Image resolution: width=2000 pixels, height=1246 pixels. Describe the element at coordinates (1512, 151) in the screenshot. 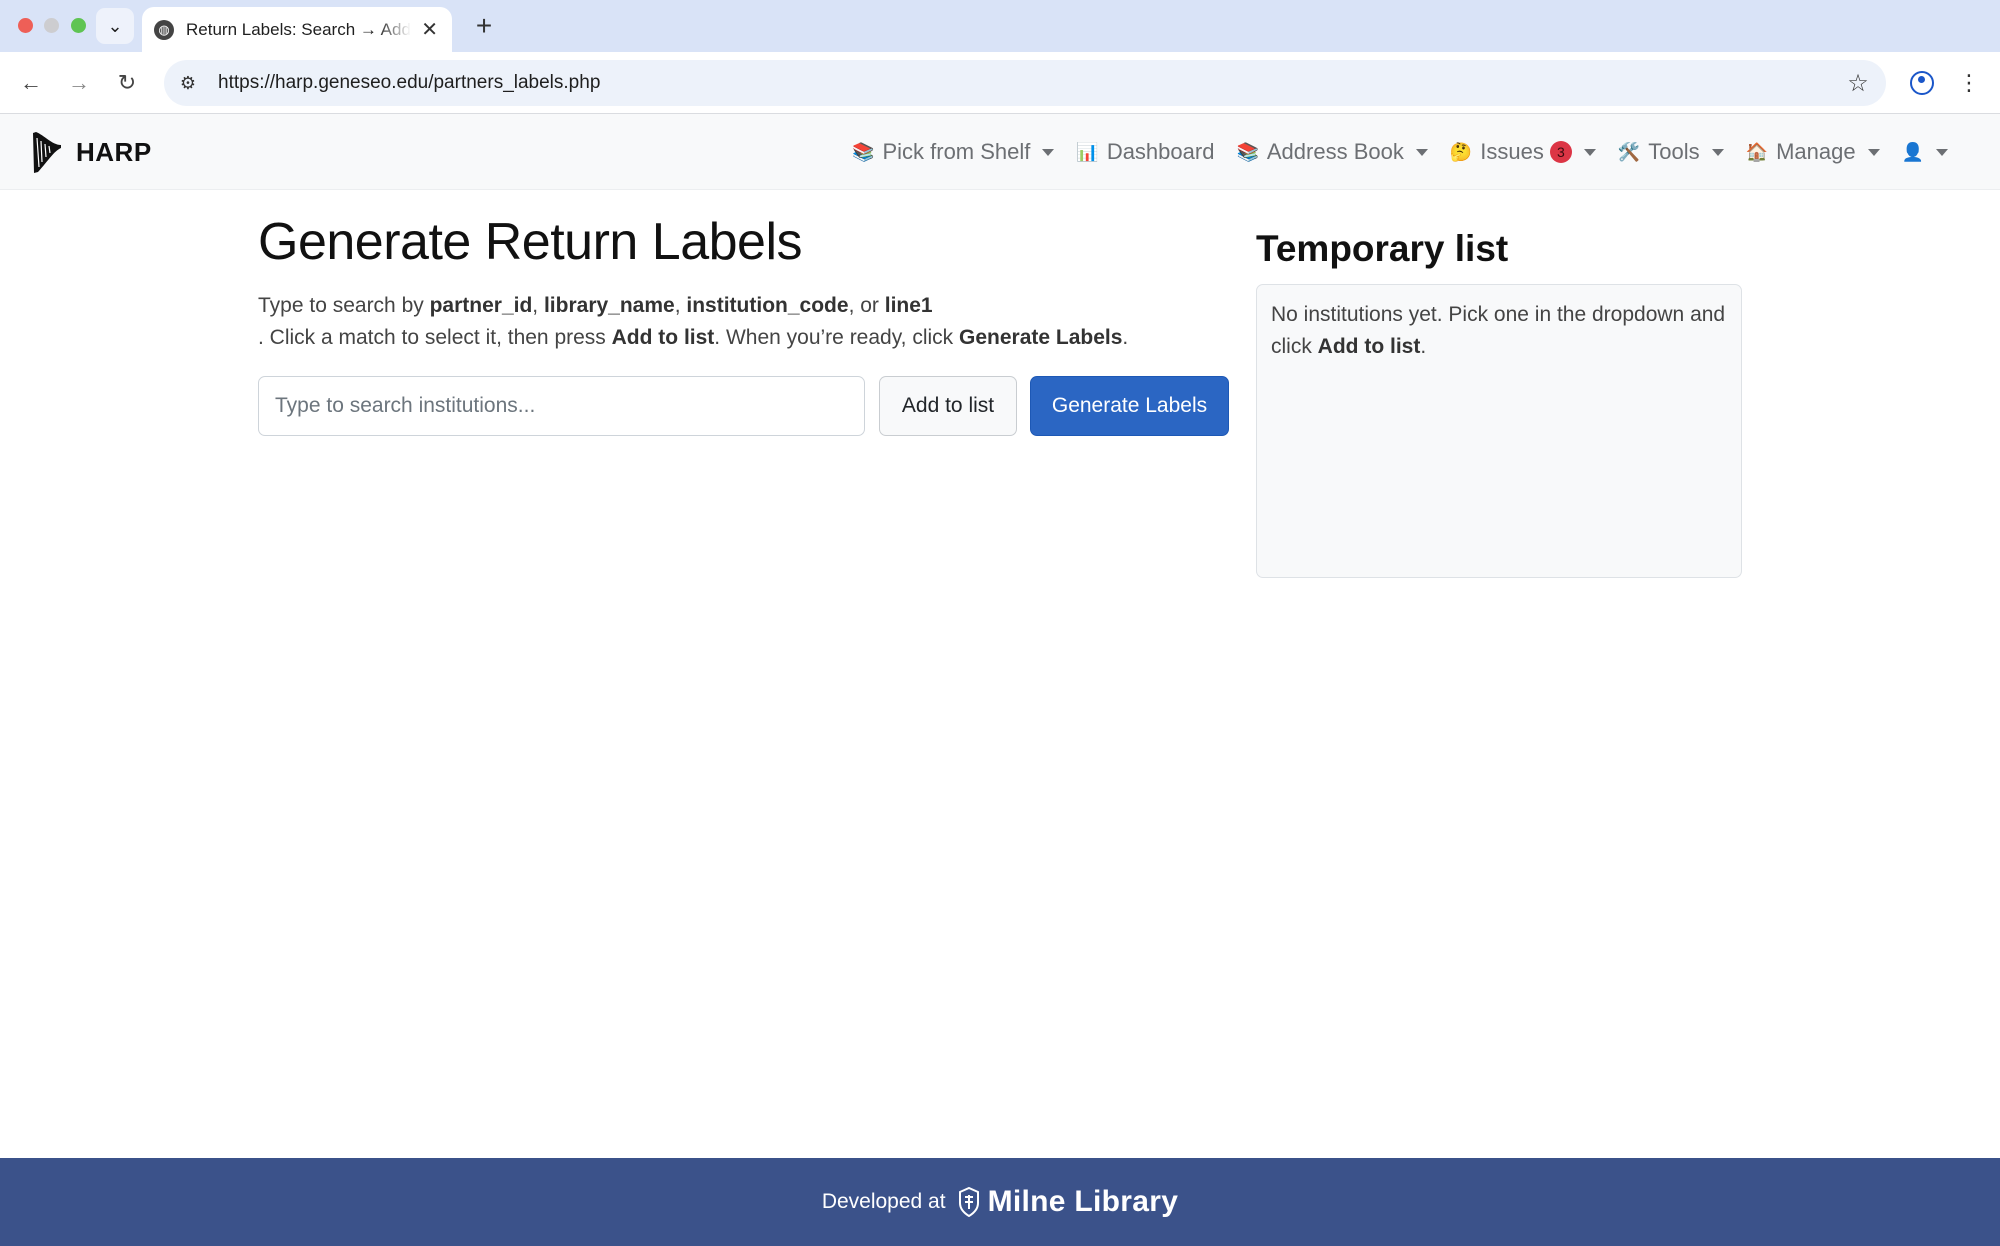

I see `nav-label: Issues` at that location.